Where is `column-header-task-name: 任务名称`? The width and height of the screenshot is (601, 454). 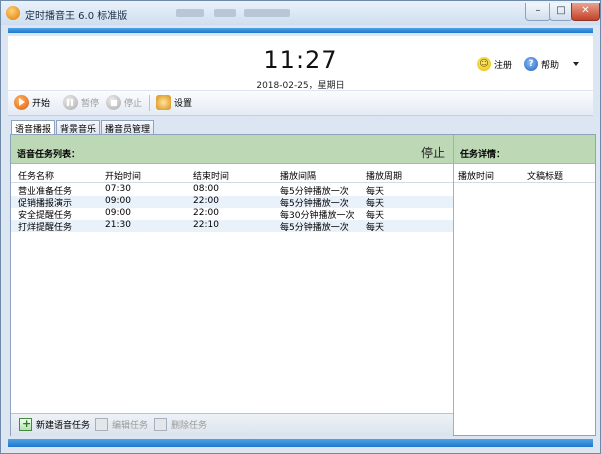
column-header-task-name: 任务名称 is located at coordinates (36, 175).